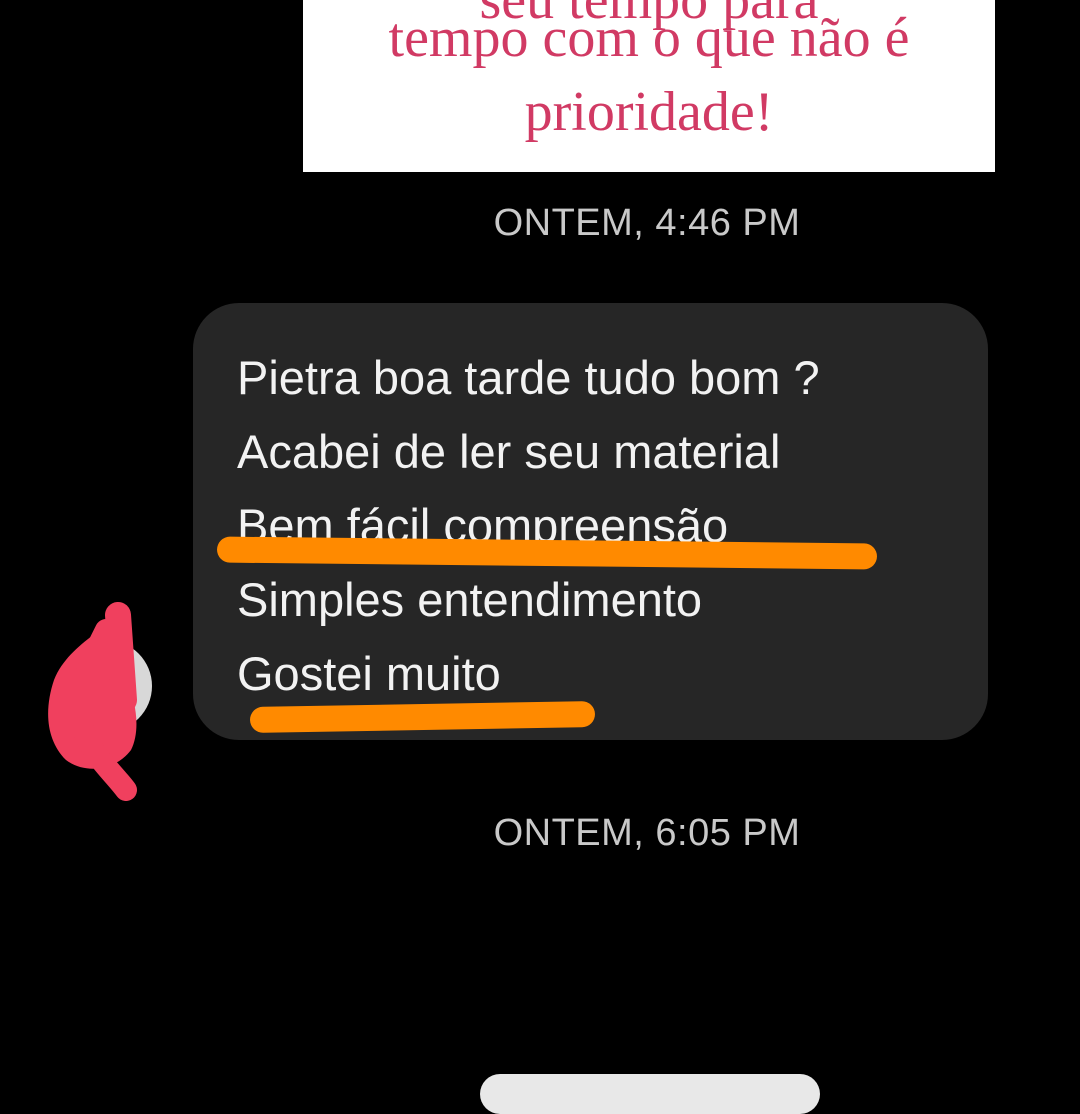 This screenshot has height=1114, width=1080. I want to click on message-line: Gostei muito, so click(369, 673).